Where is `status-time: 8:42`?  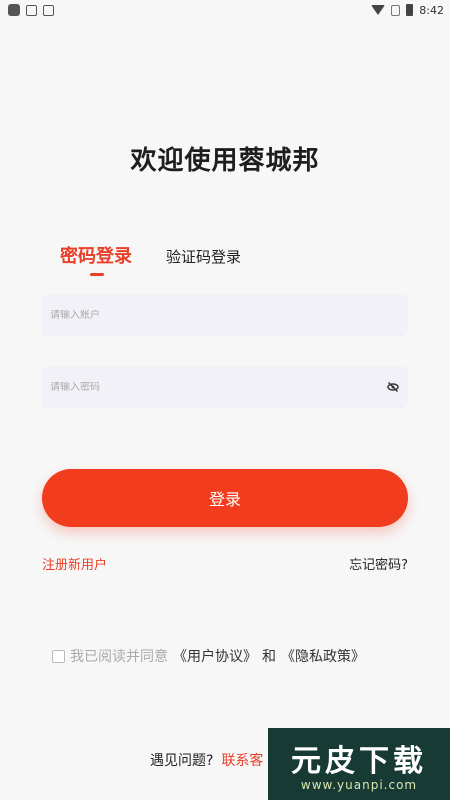 status-time: 8:42 is located at coordinates (431, 10).